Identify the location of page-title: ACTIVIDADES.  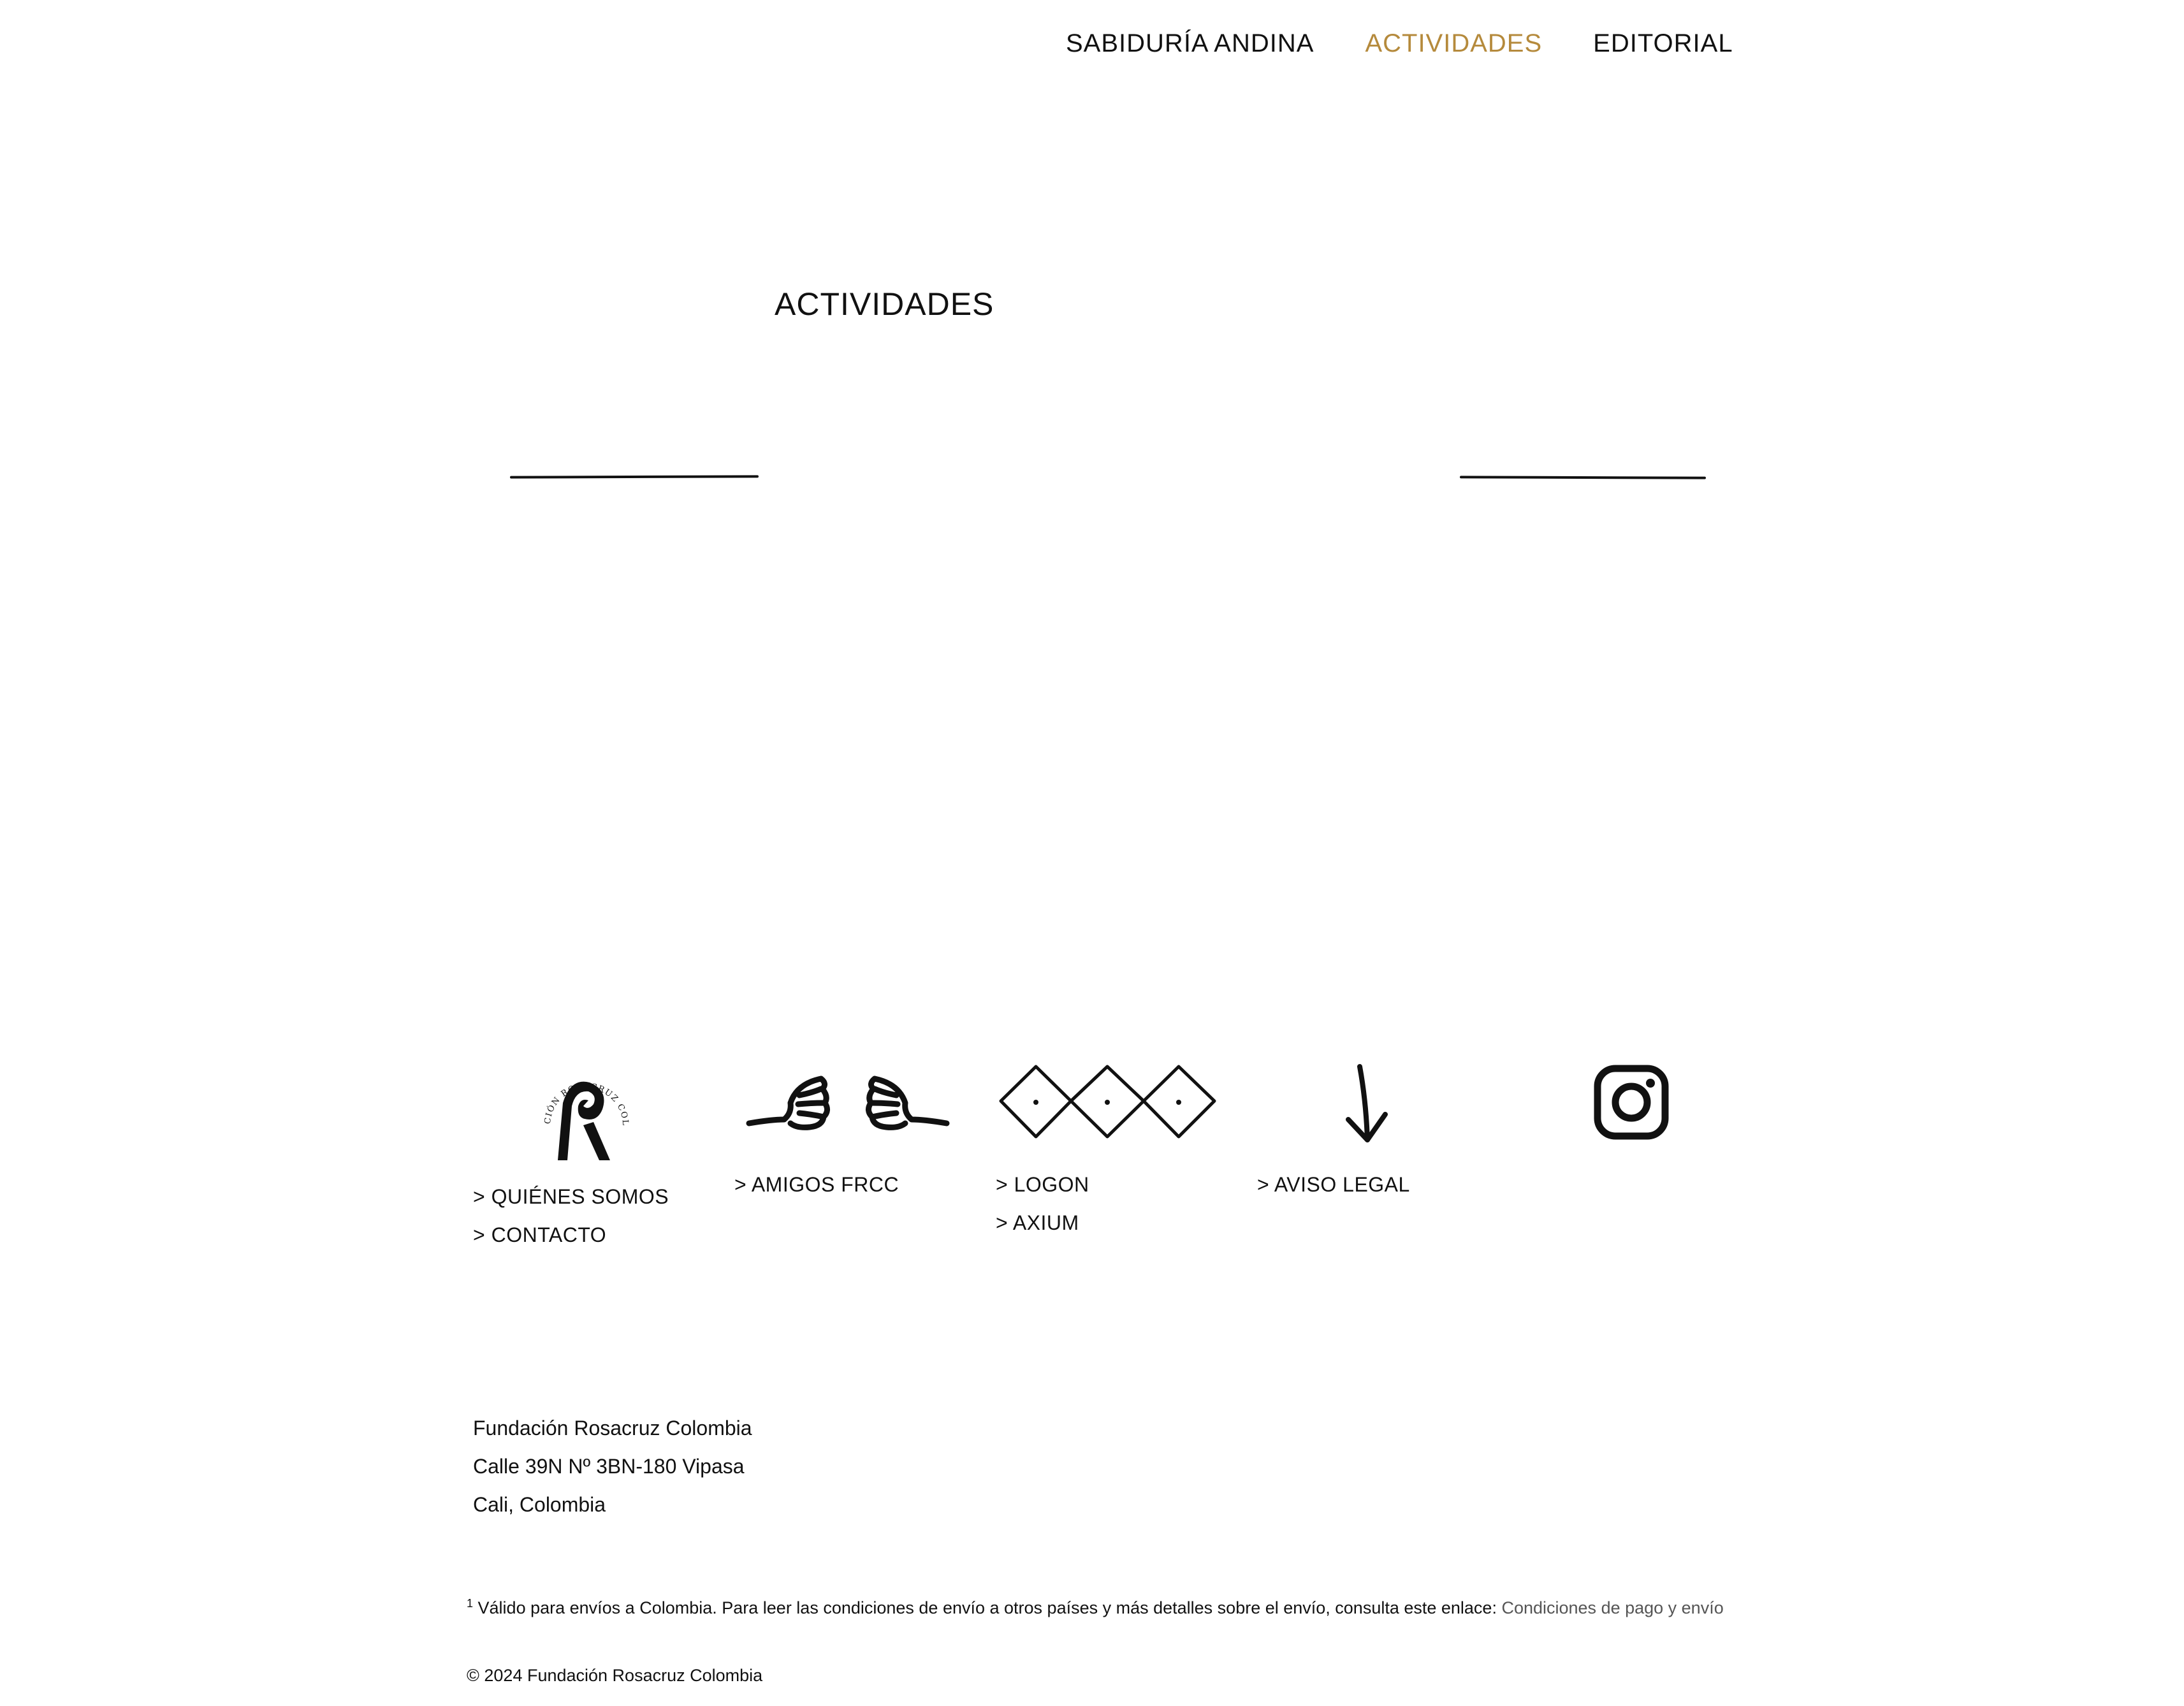
(884, 304).